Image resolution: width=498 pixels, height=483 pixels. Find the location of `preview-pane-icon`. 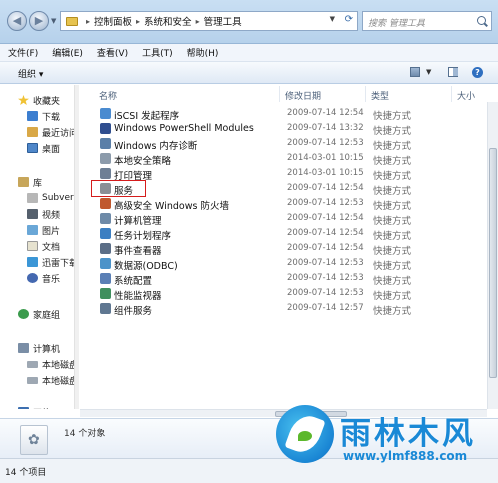

preview-pane-icon is located at coordinates (453, 72).